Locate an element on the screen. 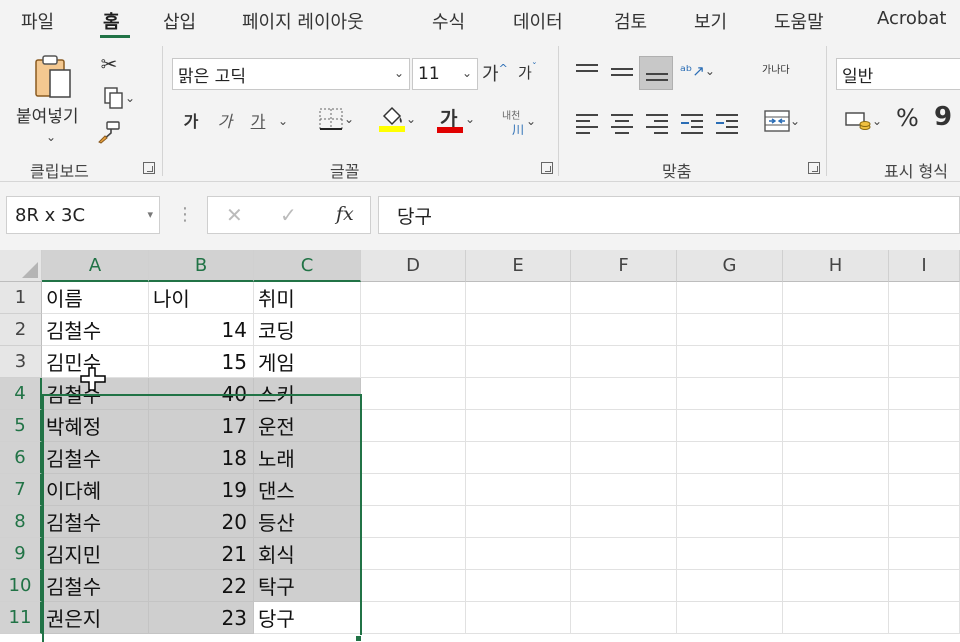 Image resolution: width=960 pixels, height=642 pixels. bold-button: 가 is located at coordinates (191, 120).